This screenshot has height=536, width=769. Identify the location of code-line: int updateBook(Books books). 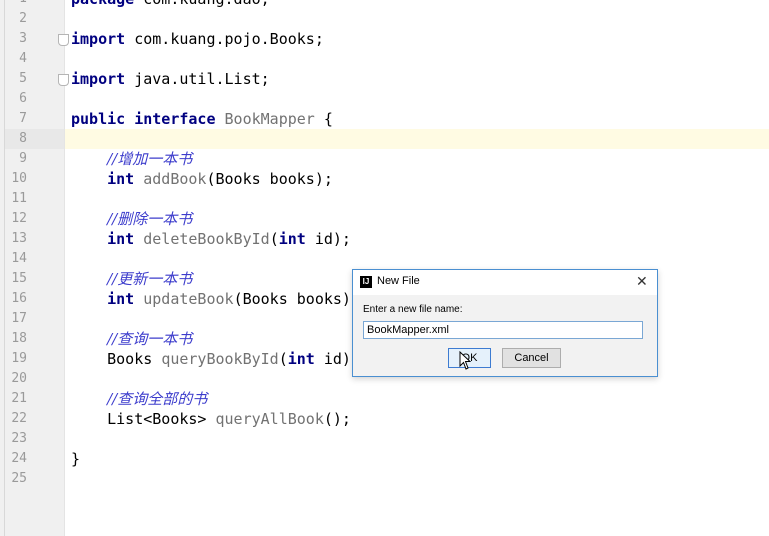
(211, 299).